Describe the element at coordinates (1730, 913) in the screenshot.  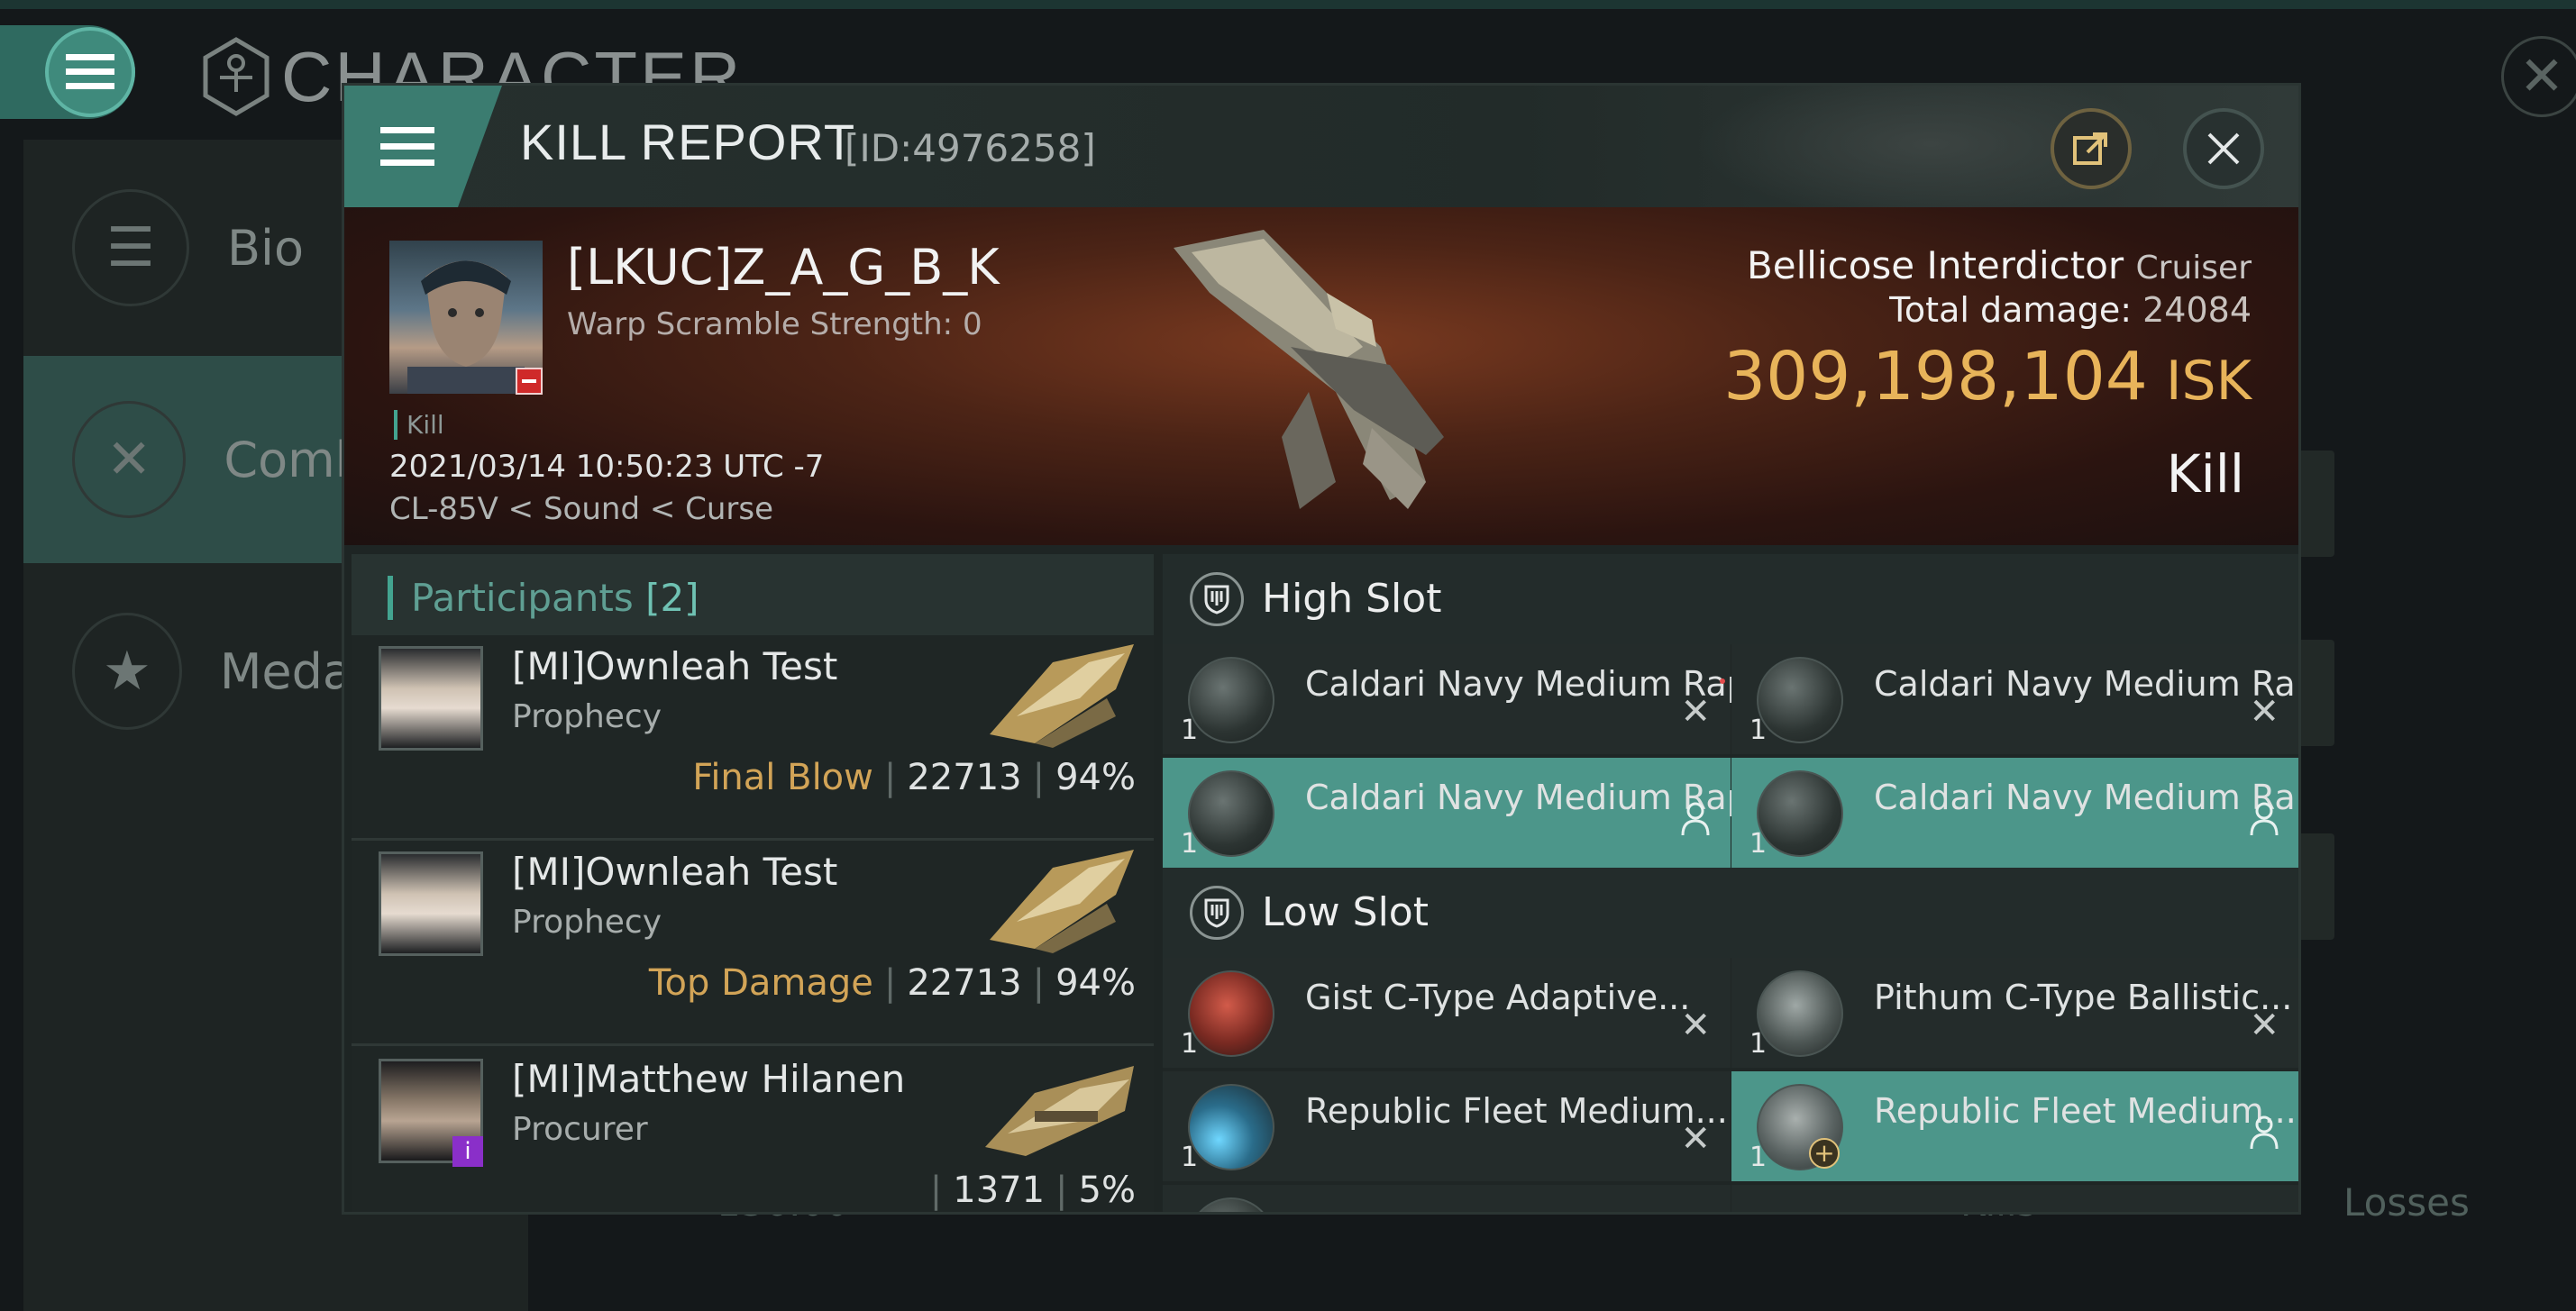
I see `low-slot-header: Low Slot` at that location.